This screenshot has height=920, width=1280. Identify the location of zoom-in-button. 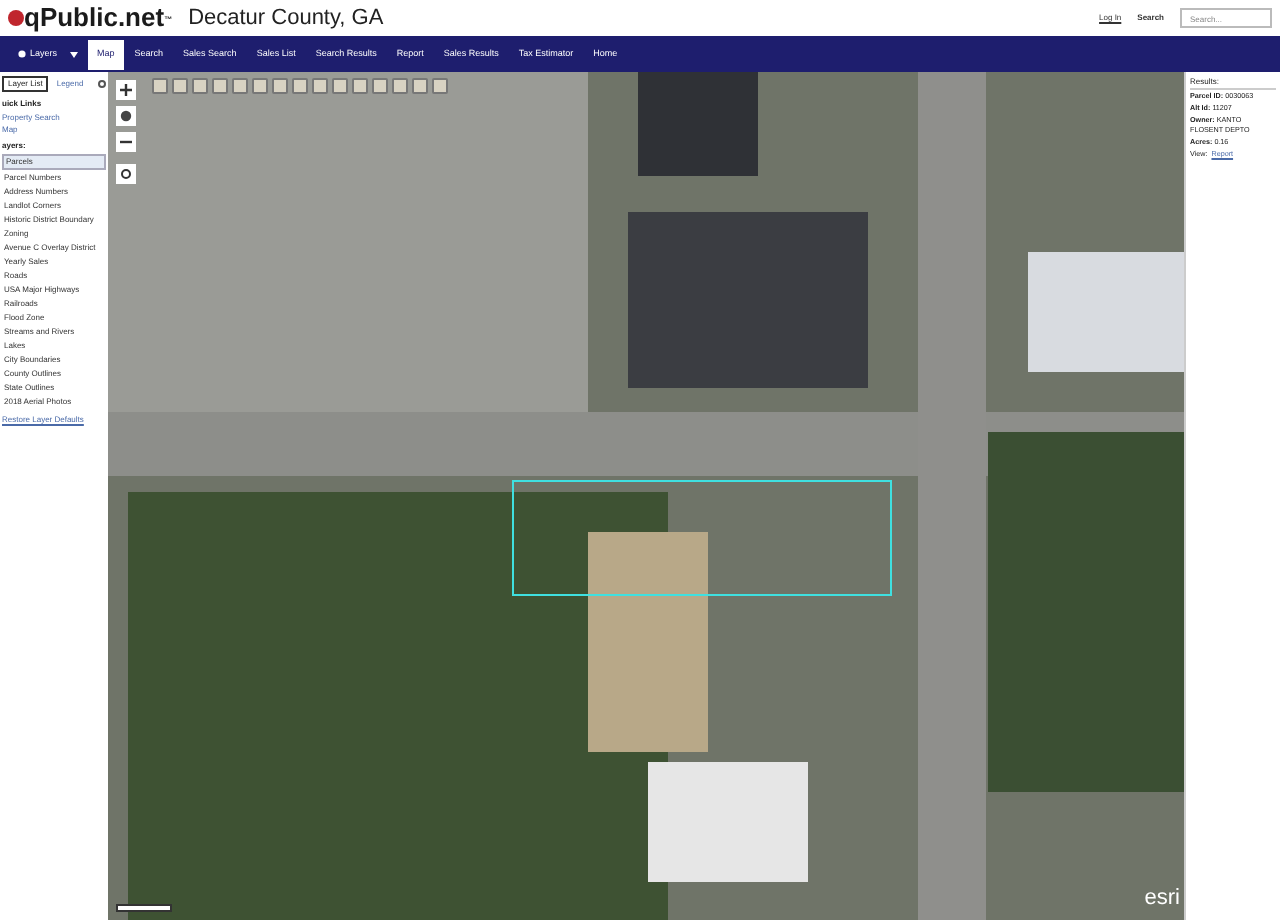
(126, 90).